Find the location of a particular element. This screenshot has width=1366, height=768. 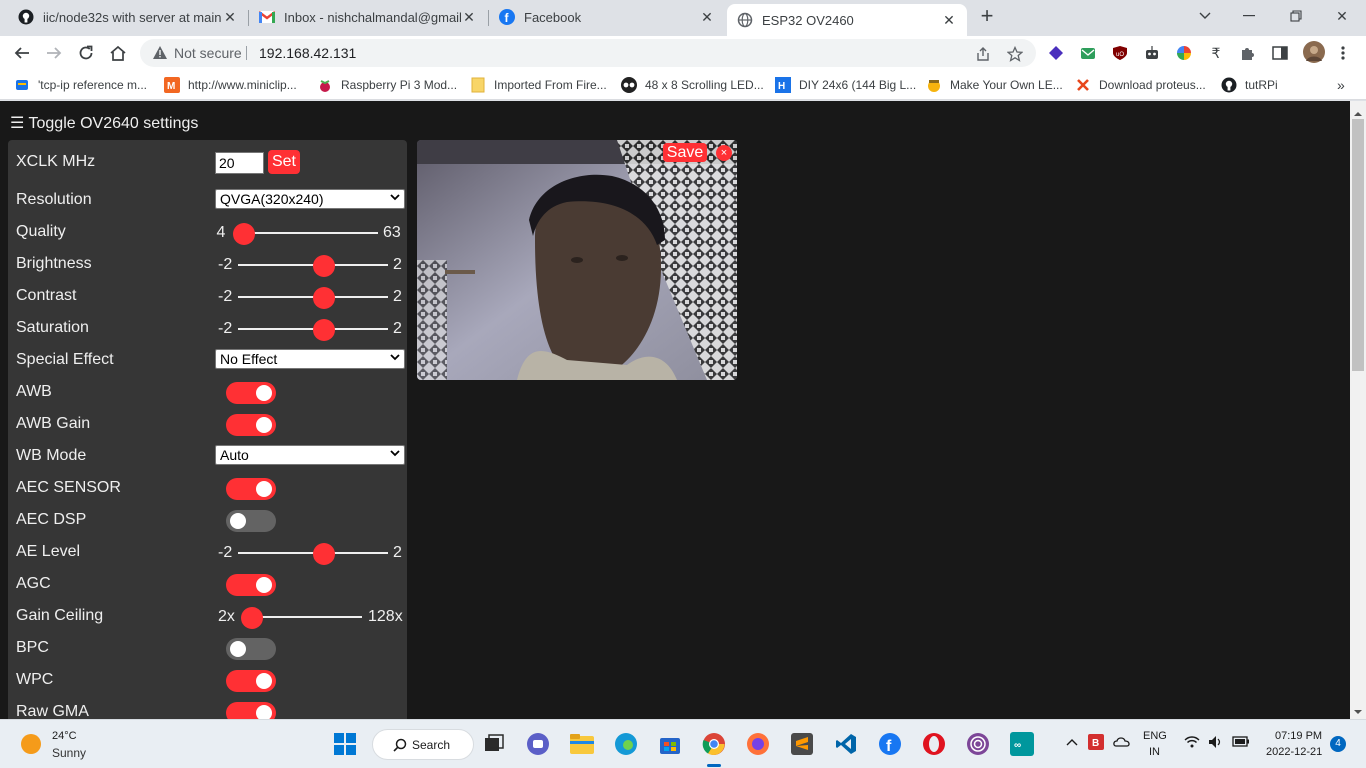

forward-icon is located at coordinates (54, 53).